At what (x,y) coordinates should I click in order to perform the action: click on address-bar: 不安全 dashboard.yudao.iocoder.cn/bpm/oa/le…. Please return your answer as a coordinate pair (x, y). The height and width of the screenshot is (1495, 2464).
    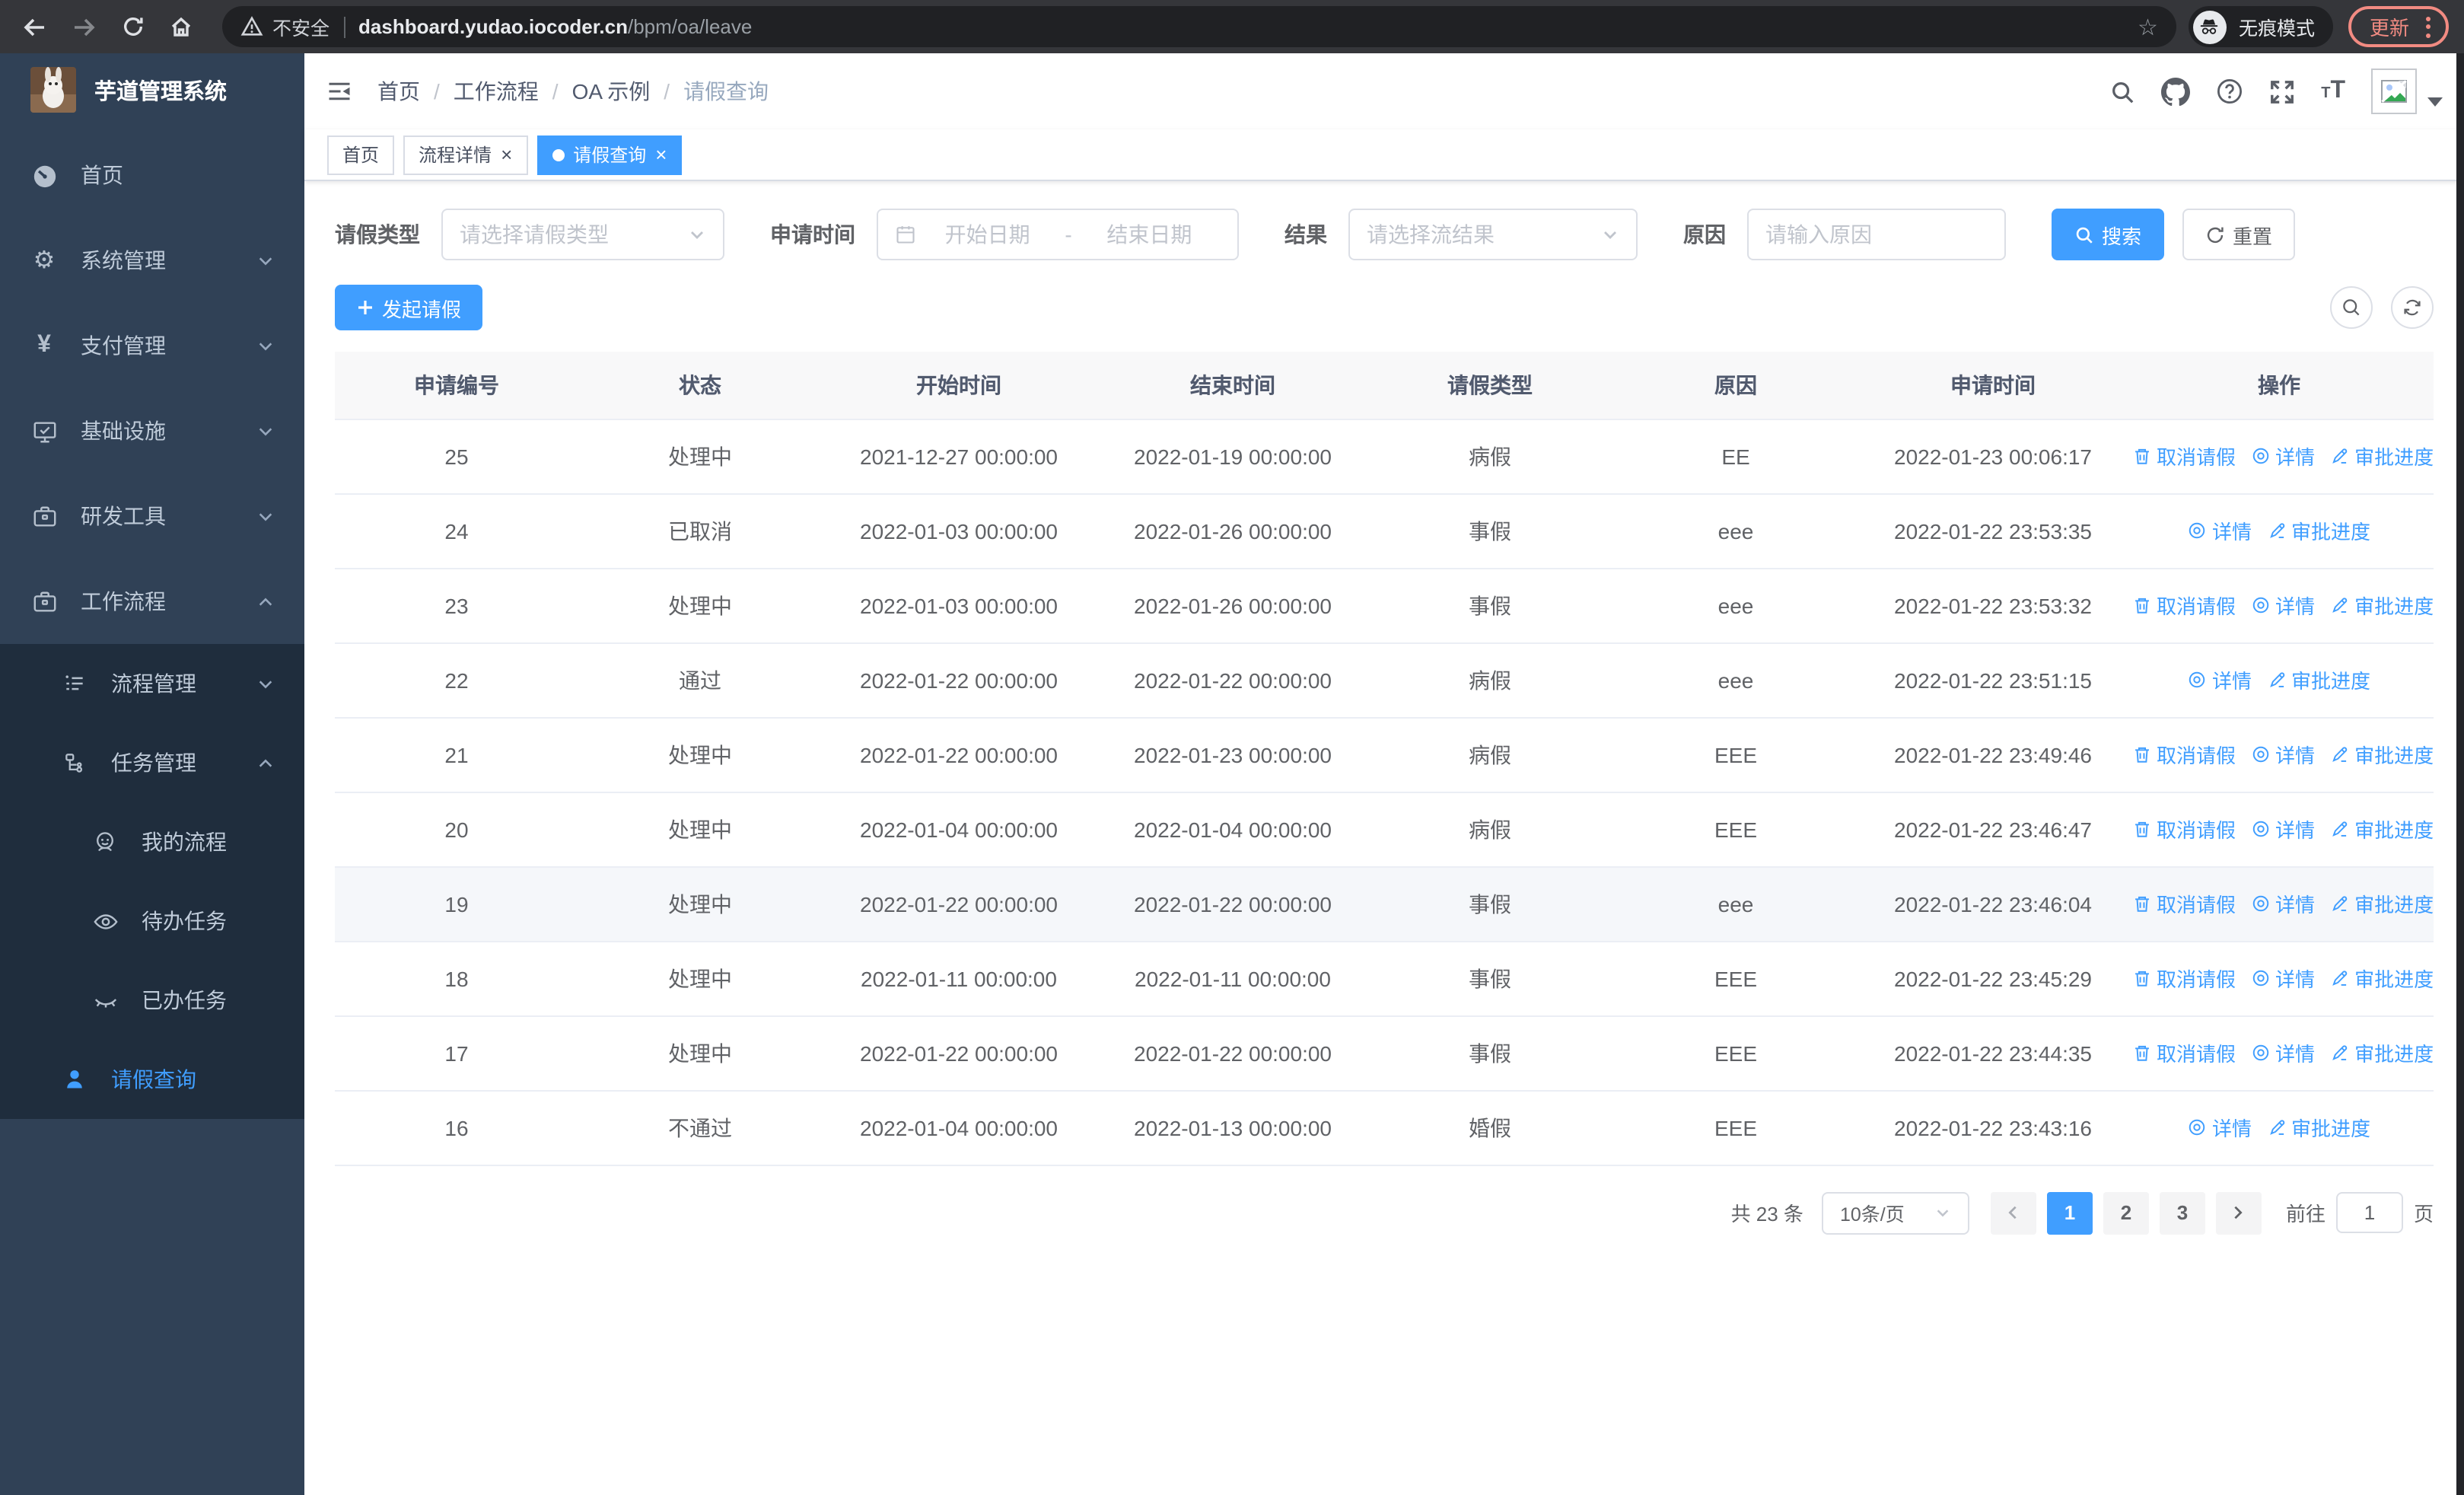
    Looking at the image, I should click on (1199, 27).